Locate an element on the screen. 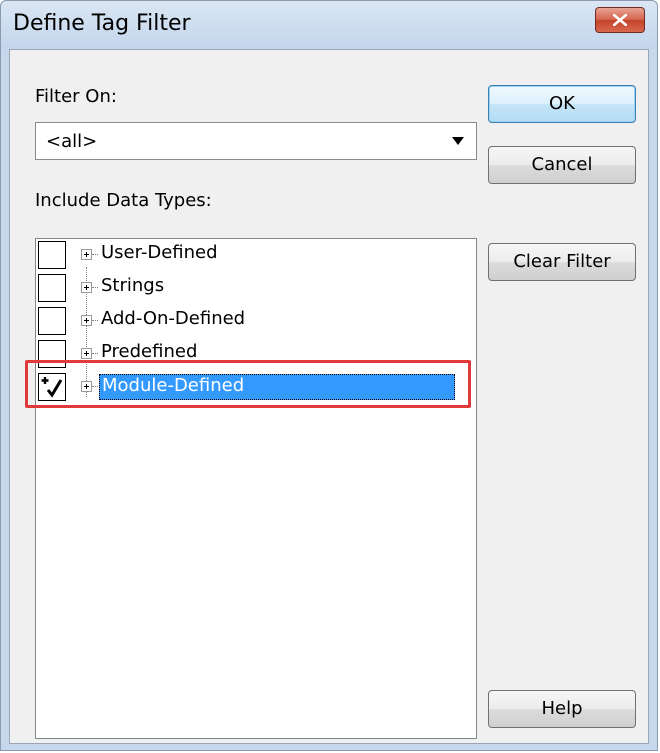  checkbox-strings is located at coordinates (52, 288).